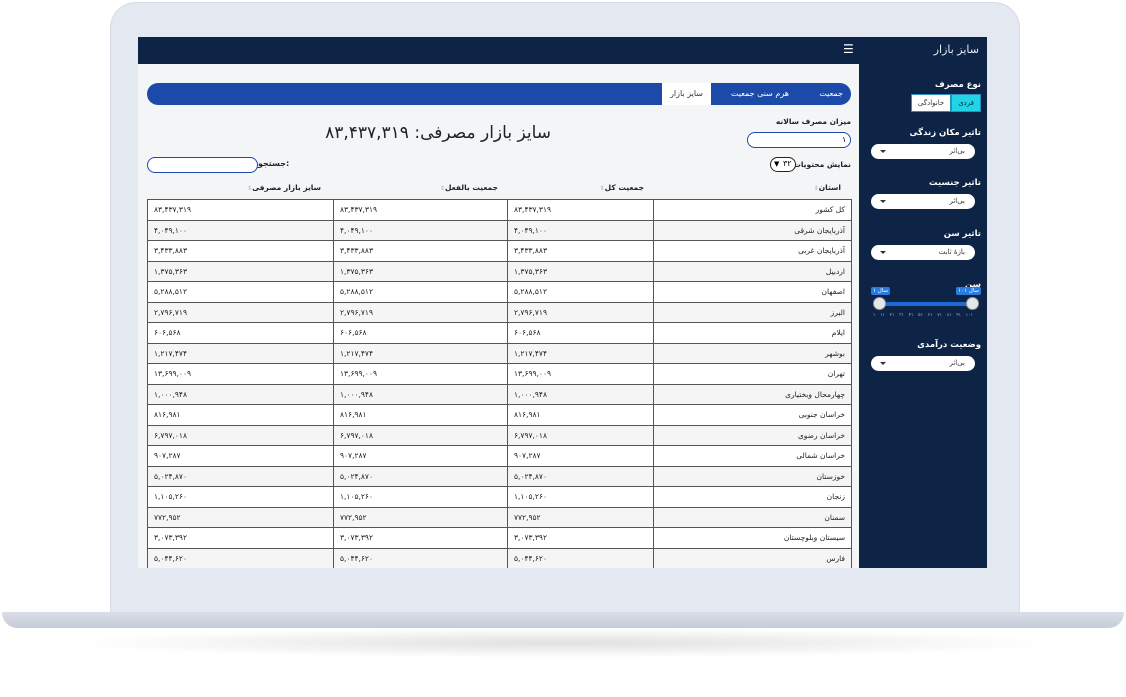 The width and height of the screenshot is (1126, 697). I want to click on cell-market-size: ۷۷۲,۹۵۲, so click(240, 517).